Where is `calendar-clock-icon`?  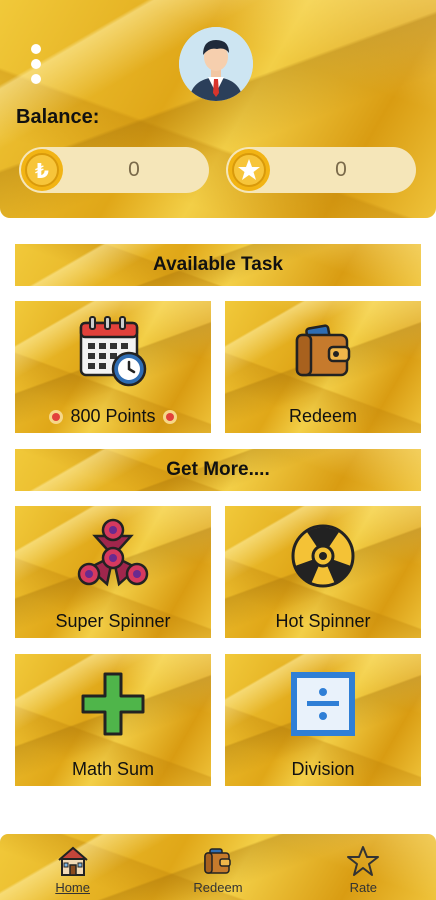
calendar-clock-icon is located at coordinates (113, 351).